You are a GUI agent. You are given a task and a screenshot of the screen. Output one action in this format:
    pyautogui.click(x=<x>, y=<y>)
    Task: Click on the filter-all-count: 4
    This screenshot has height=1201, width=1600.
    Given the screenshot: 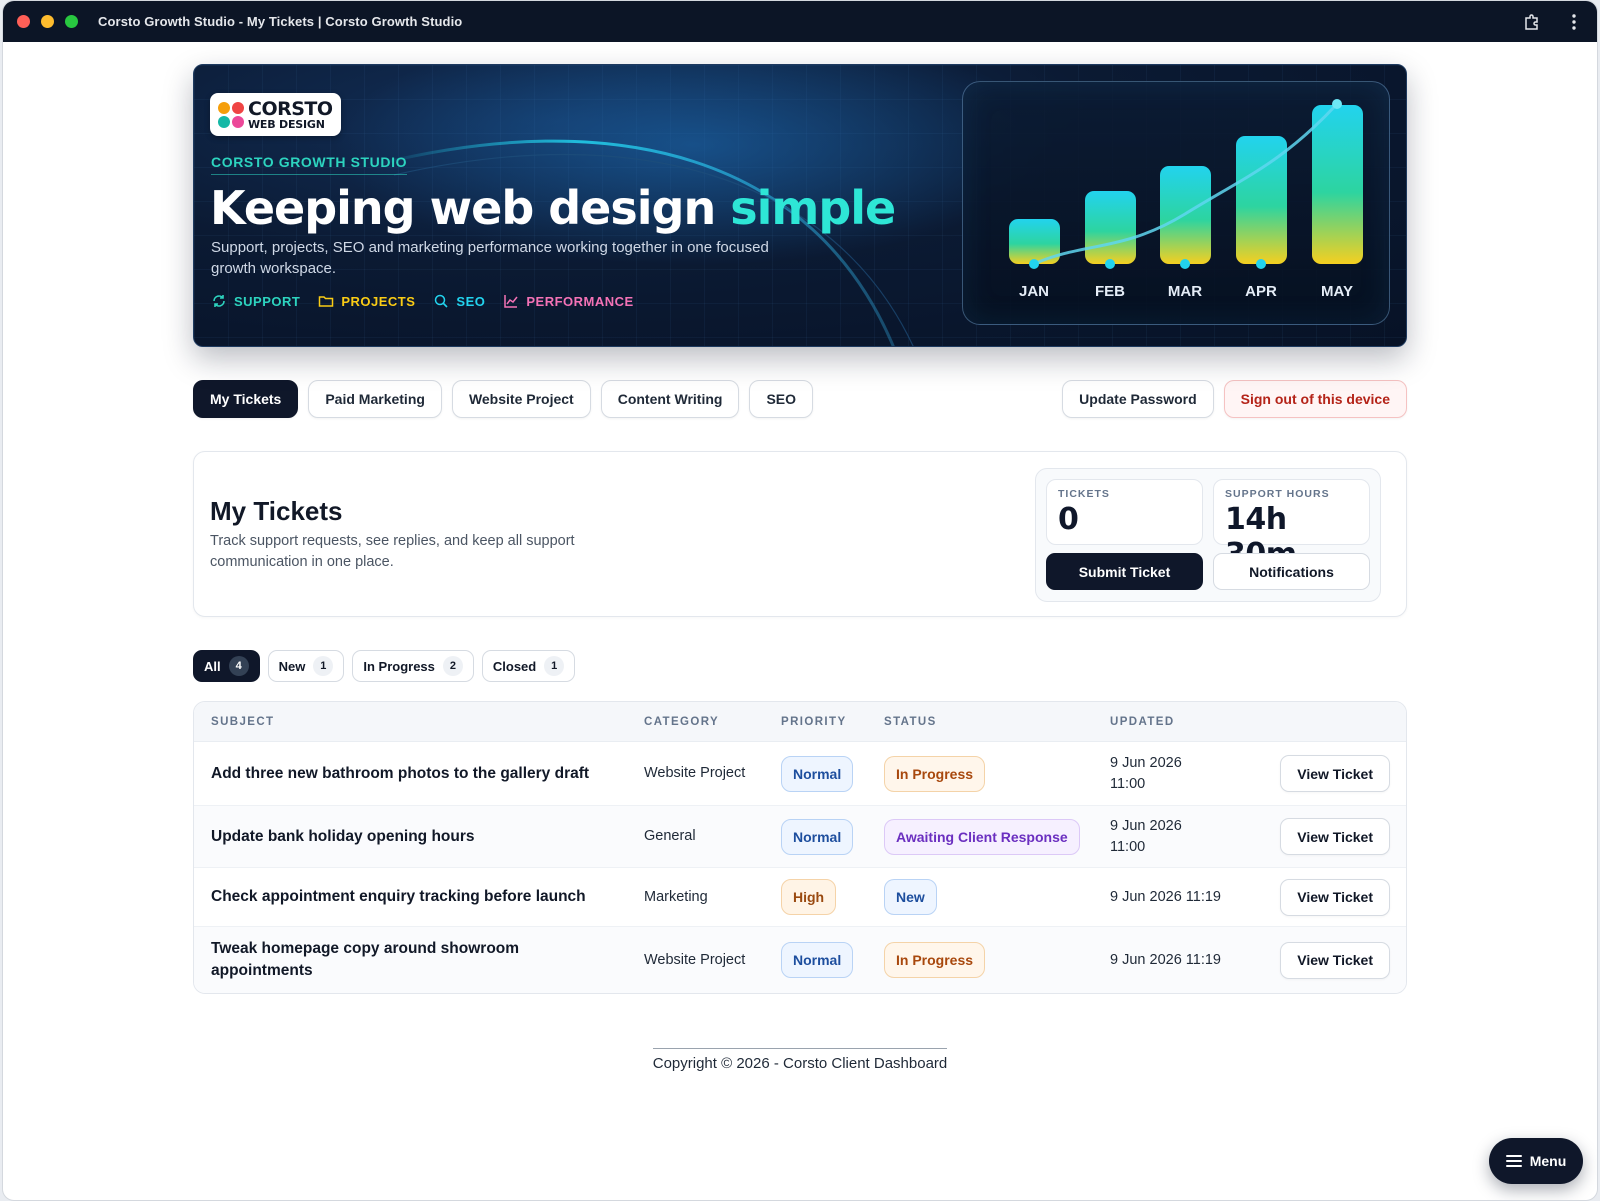 What is the action you would take?
    pyautogui.click(x=238, y=666)
    